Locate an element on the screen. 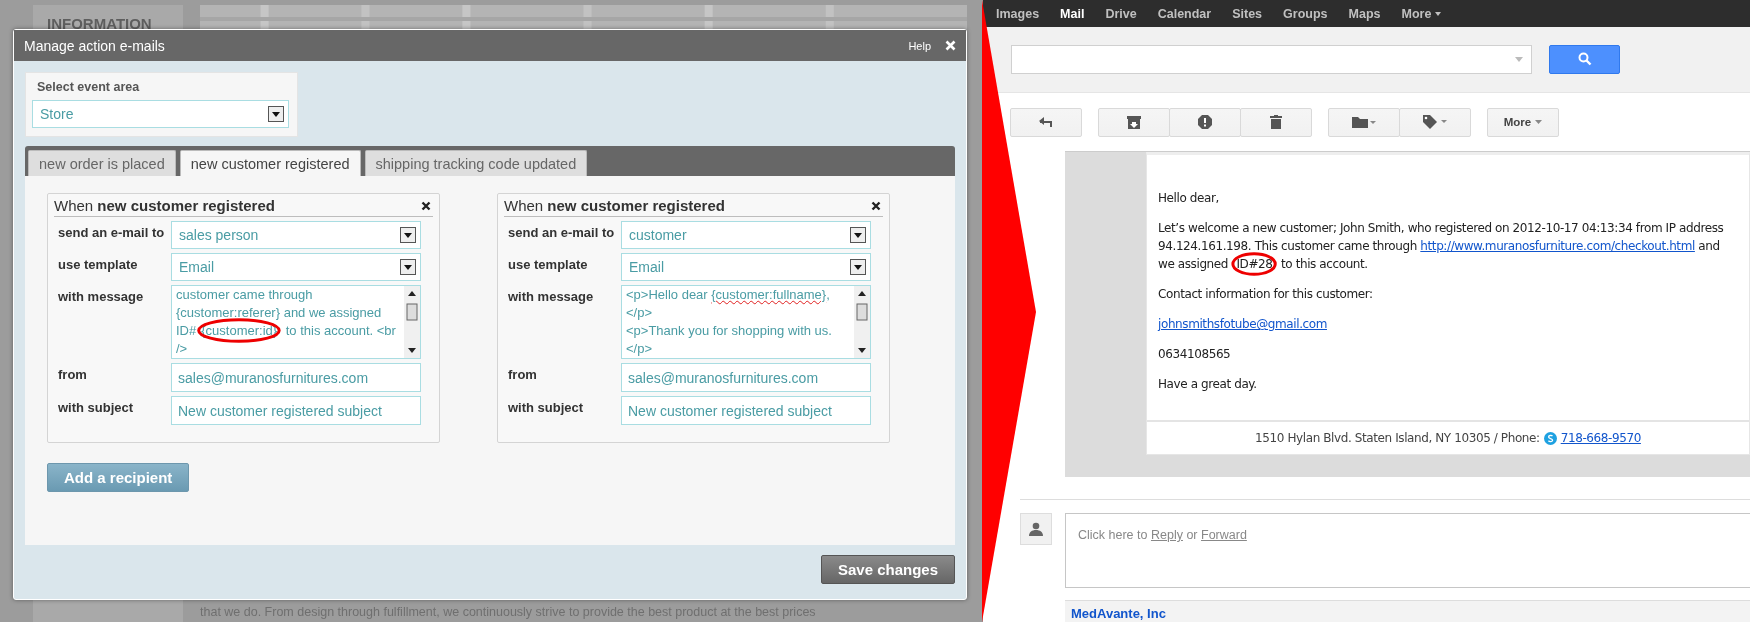  exclamation-icon is located at coordinates (1205, 122).